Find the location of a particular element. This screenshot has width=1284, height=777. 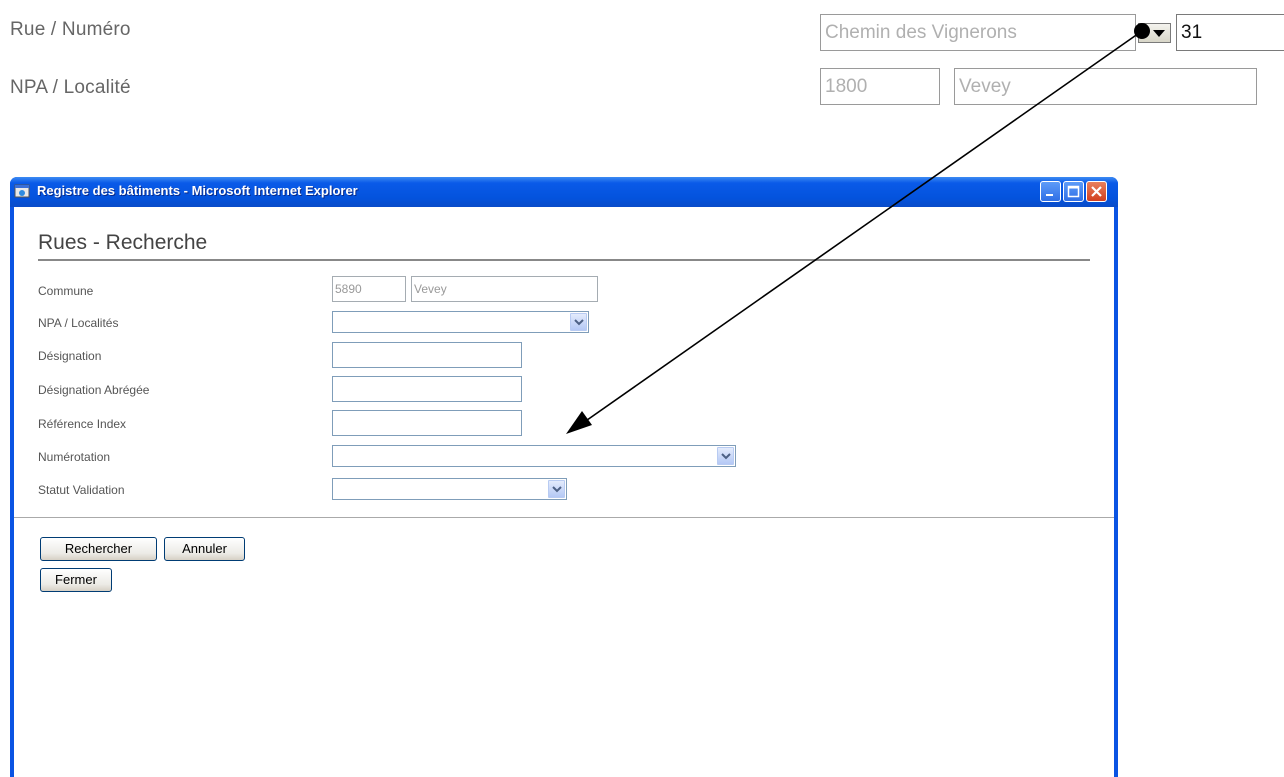

designation-label: Désignation is located at coordinates (70, 356).